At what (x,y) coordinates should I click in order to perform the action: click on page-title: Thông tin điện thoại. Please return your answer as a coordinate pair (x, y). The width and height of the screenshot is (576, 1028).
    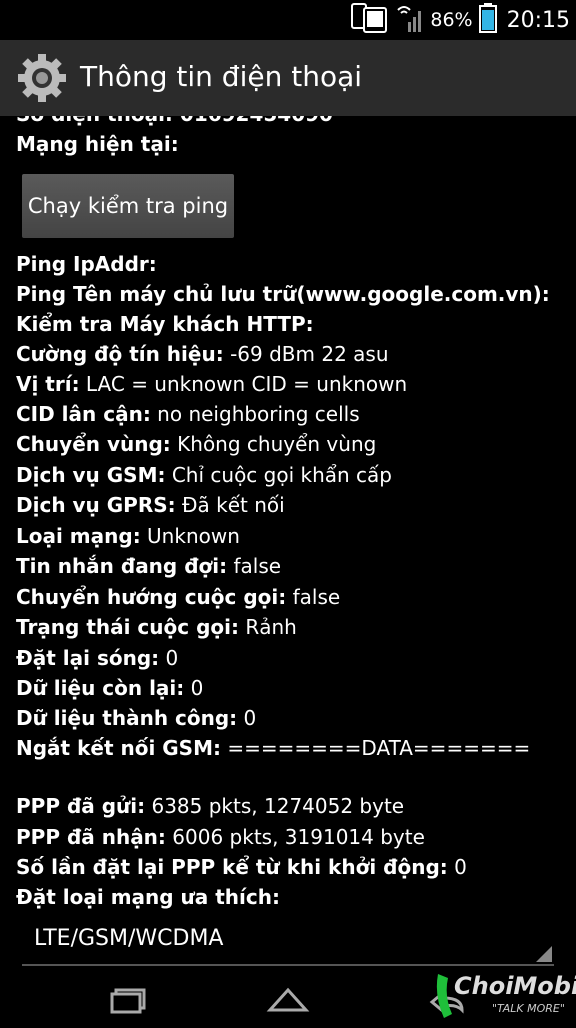
    Looking at the image, I should click on (221, 76).